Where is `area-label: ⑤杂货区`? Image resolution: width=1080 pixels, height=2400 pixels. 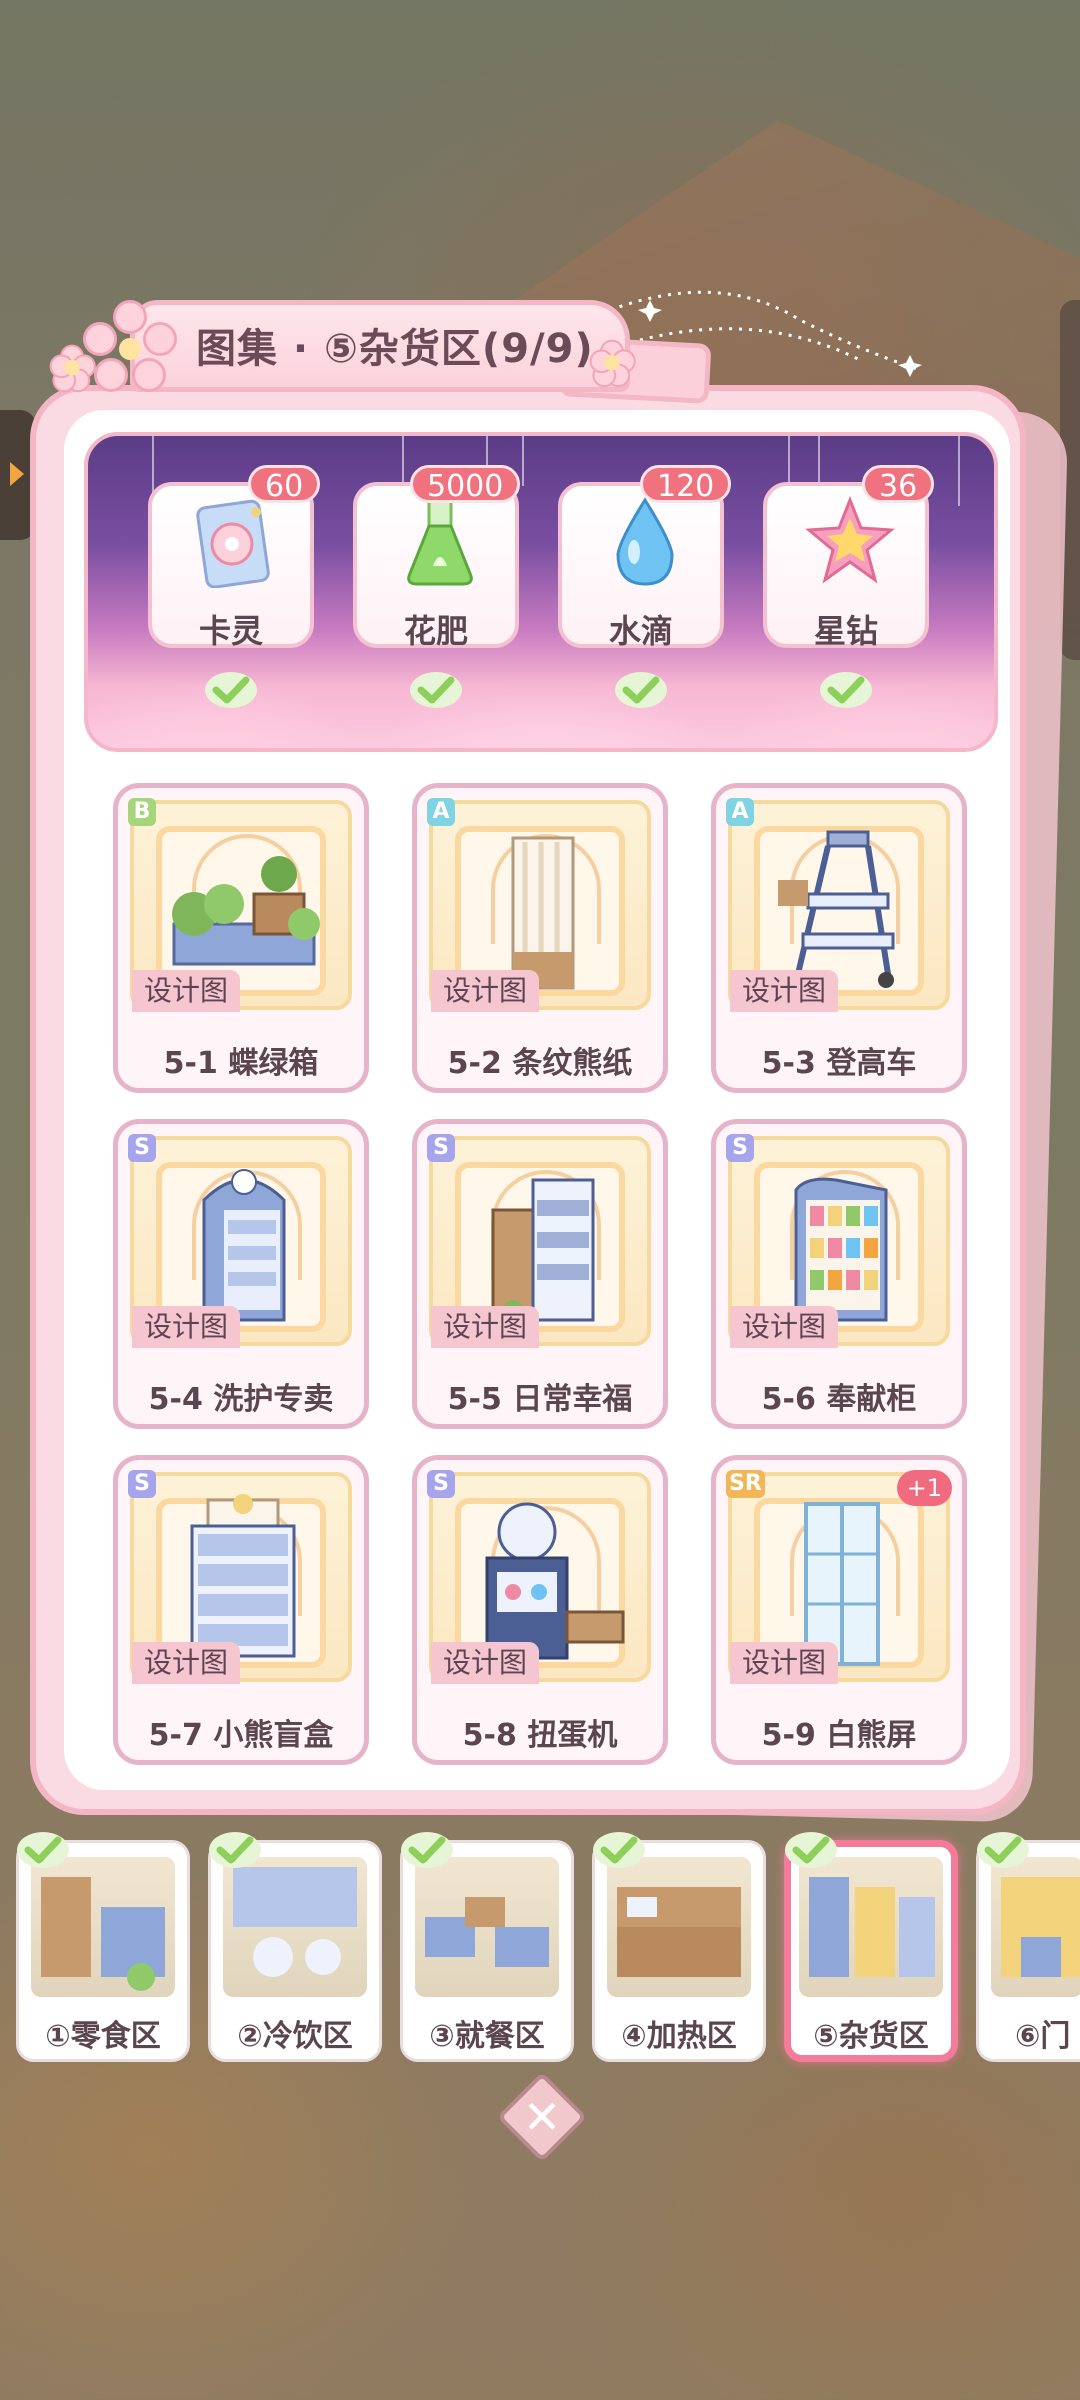
area-label: ⑤杂货区 is located at coordinates (871, 2036).